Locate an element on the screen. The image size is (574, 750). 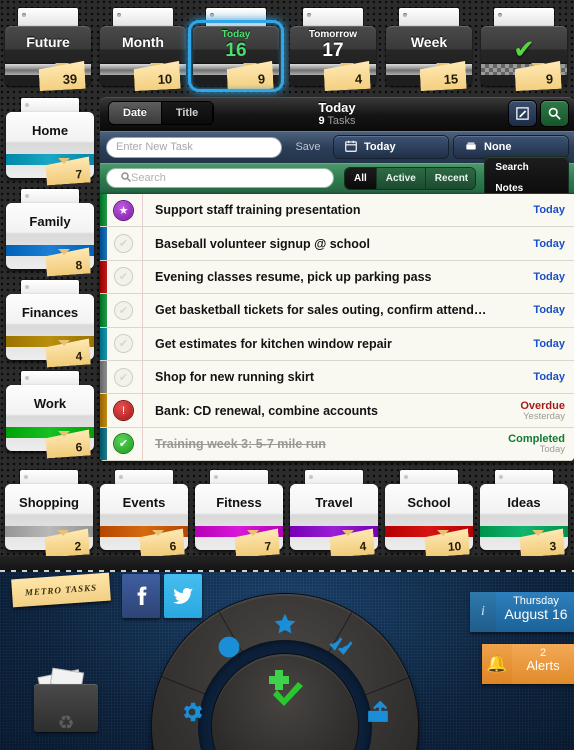
table-row: ✔ Baseball volunteer signup @ school Today is located at coordinates (337, 244).